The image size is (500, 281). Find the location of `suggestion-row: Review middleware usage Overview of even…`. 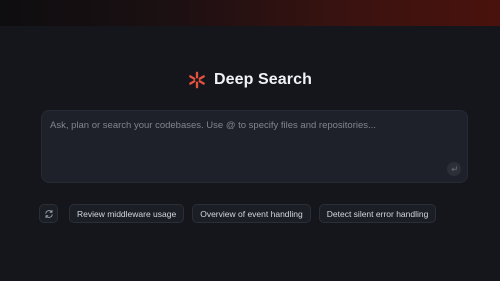

suggestion-row: Review middleware usage Overview of even… is located at coordinates (238, 213).